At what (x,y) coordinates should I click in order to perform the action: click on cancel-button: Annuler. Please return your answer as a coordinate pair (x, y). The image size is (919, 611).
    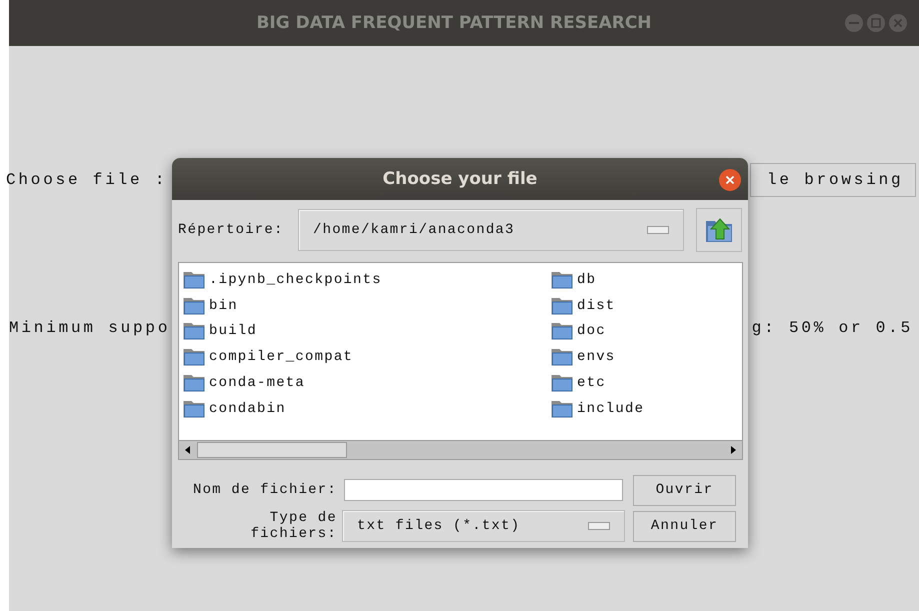
    Looking at the image, I should click on (684, 526).